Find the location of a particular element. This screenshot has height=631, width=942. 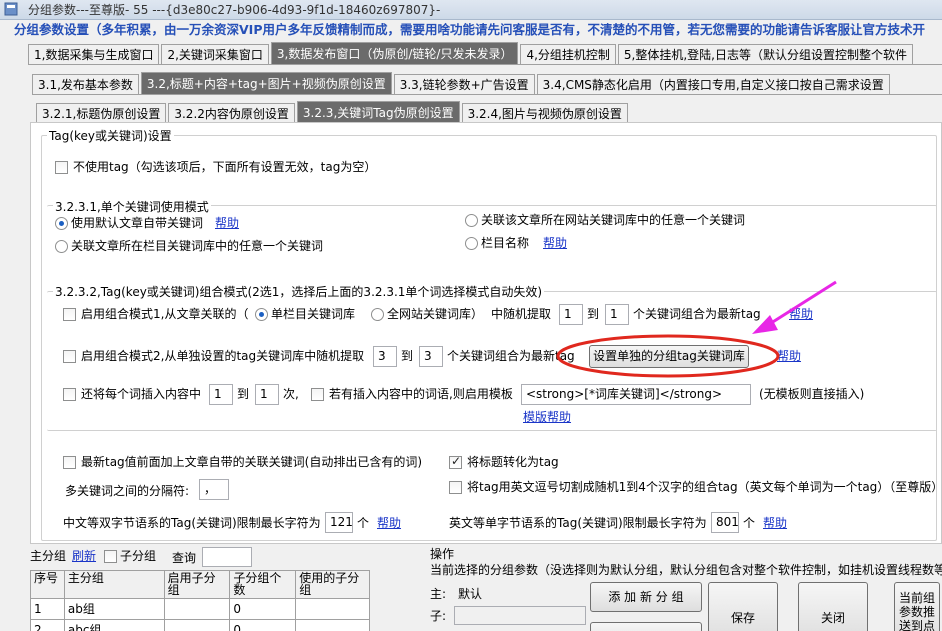

template-note: (无模板则直接插入) is located at coordinates (812, 394).